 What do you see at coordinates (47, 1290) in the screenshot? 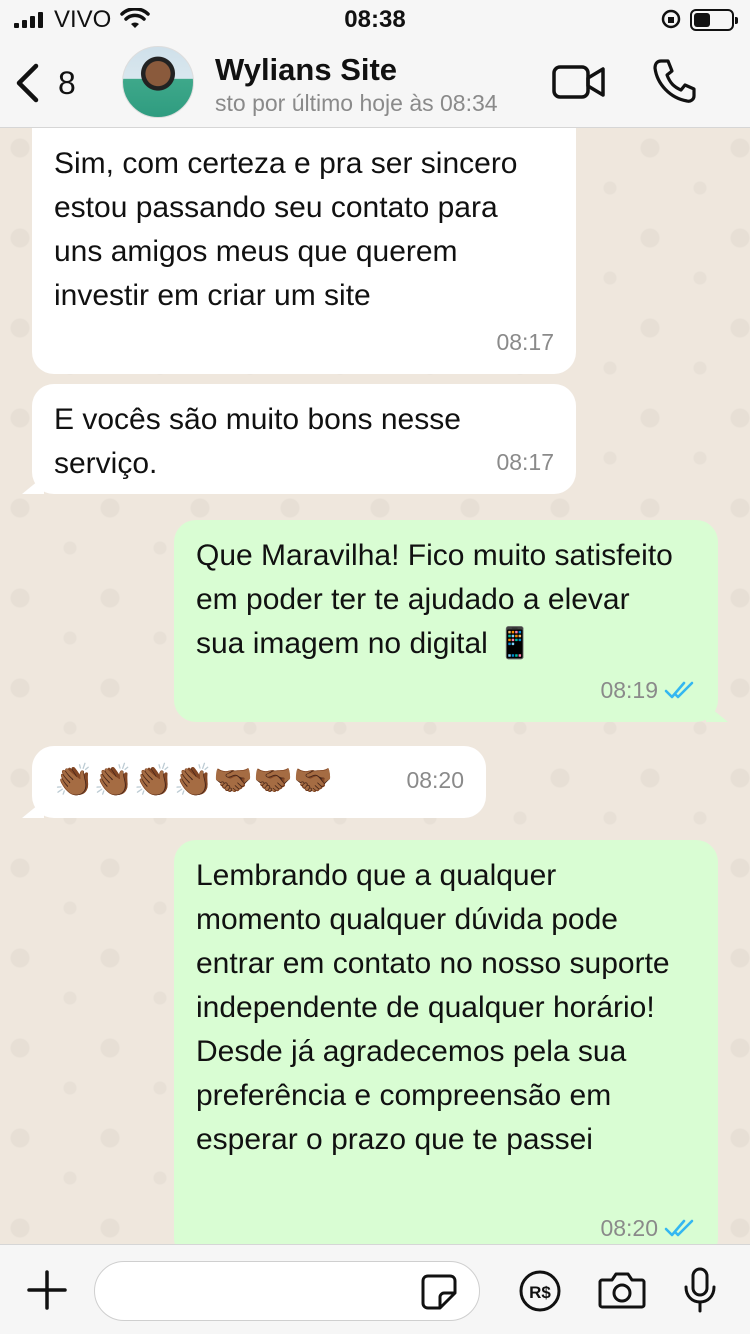
I see `plus-icon` at bounding box center [47, 1290].